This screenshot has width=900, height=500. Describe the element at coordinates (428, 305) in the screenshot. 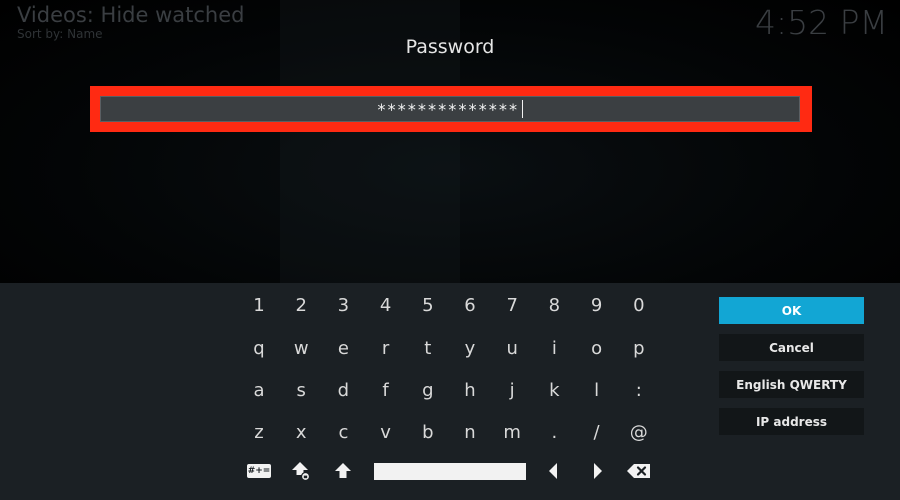

I see `keyboard-key: 5` at that location.